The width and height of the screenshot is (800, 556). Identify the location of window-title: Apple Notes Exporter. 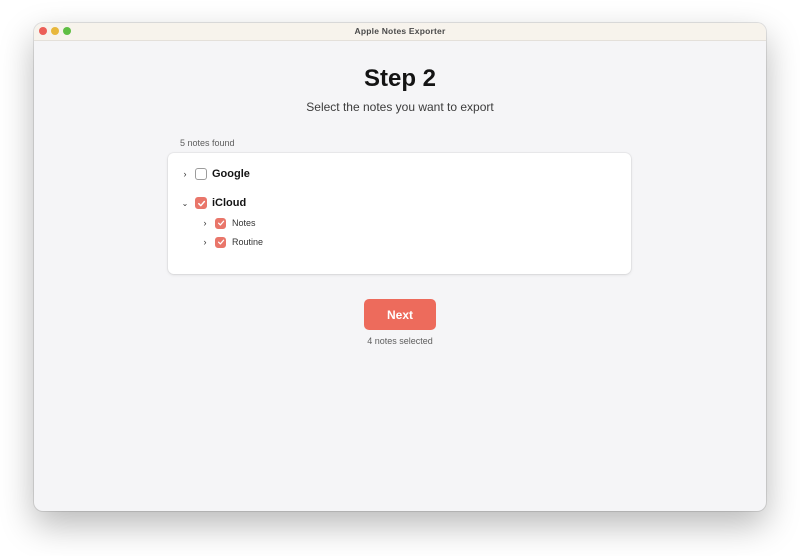
(400, 31).